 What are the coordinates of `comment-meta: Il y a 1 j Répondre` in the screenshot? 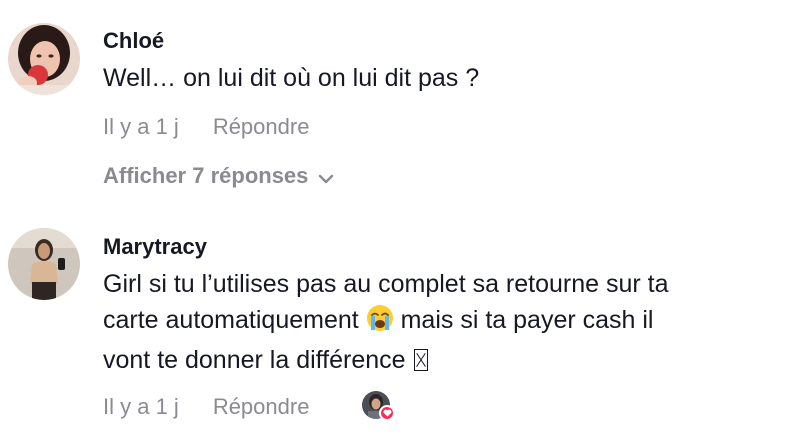 It's located at (206, 407).